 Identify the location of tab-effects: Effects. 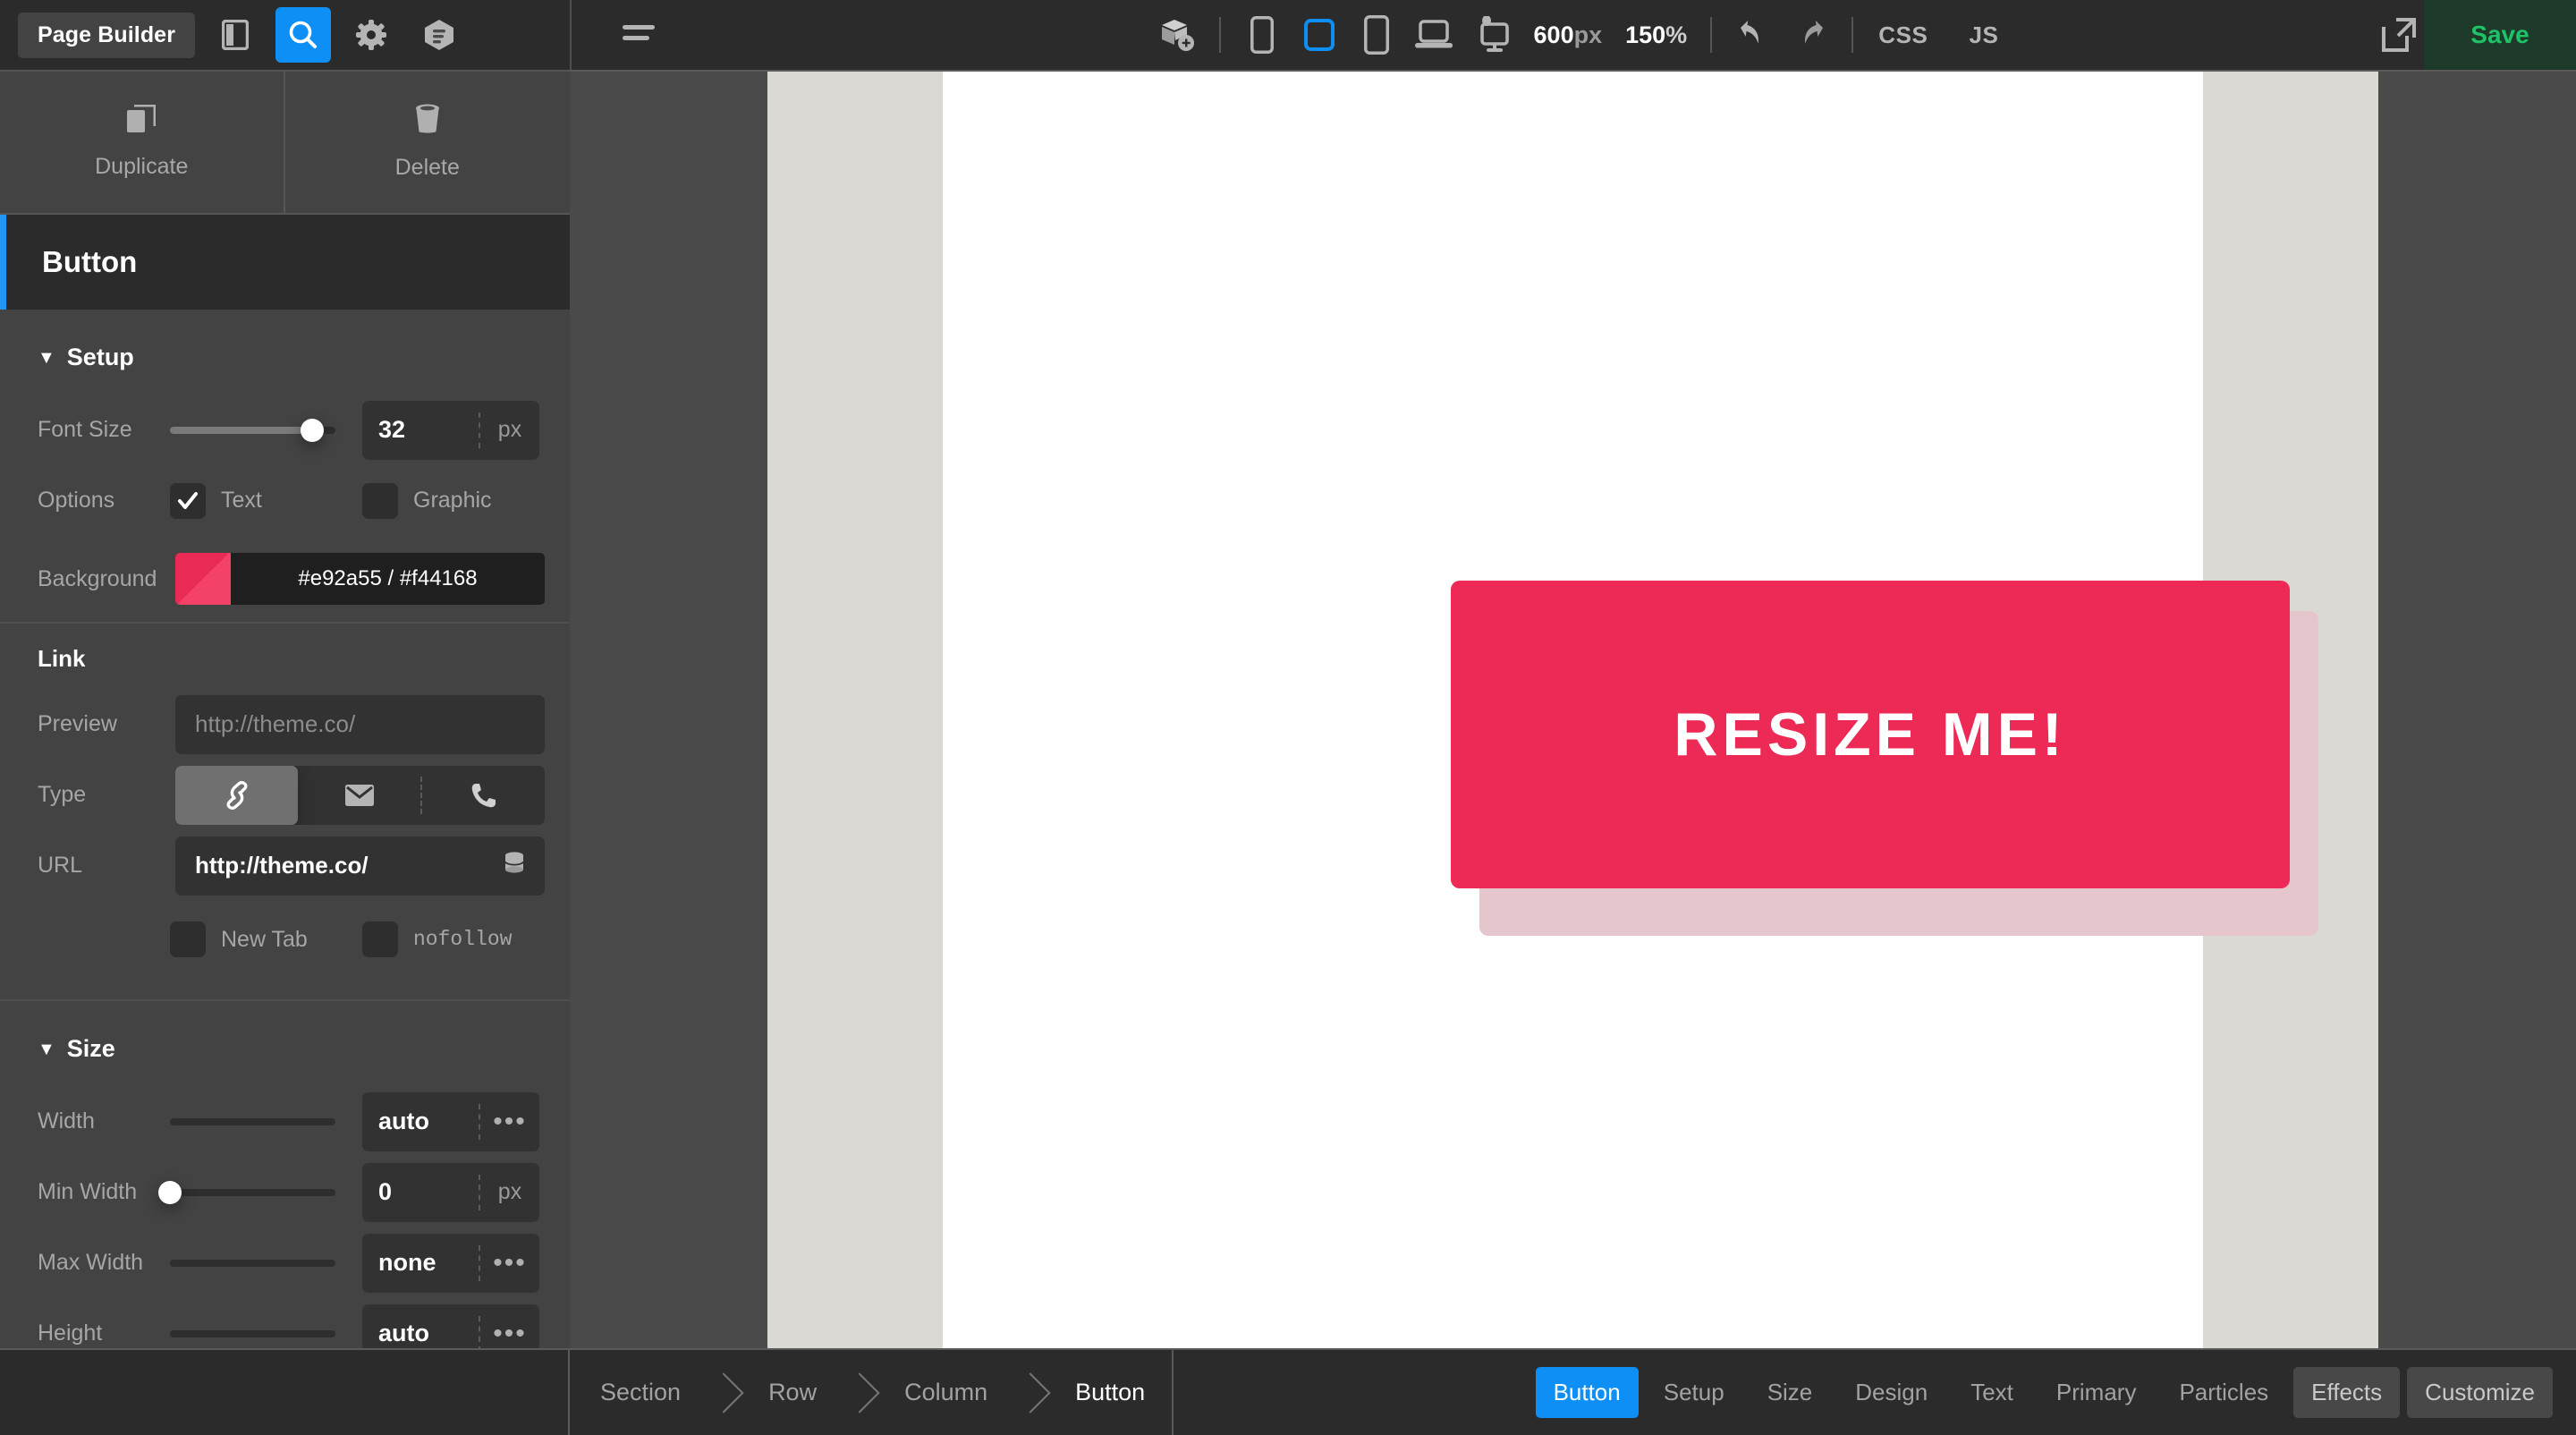
(2347, 1392).